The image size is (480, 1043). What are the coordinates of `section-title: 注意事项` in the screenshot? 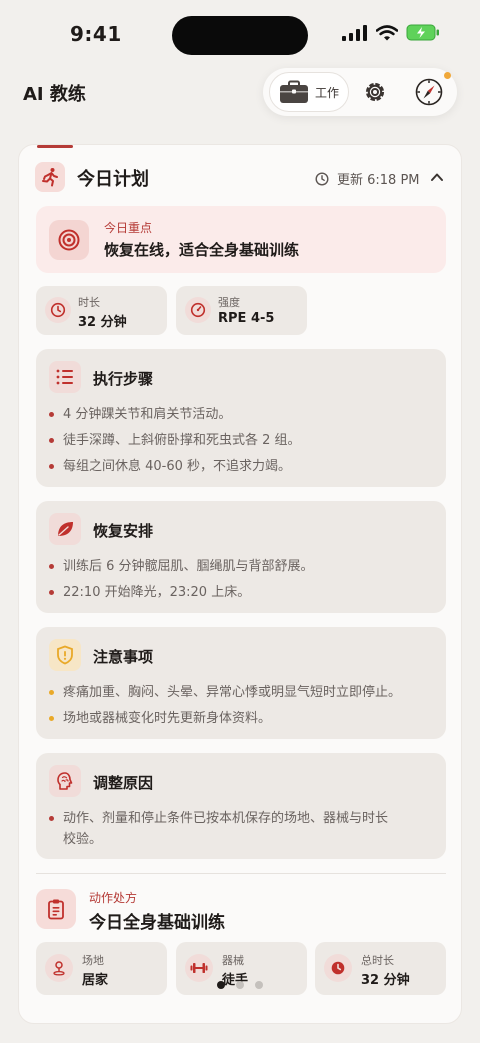 It's located at (123, 657).